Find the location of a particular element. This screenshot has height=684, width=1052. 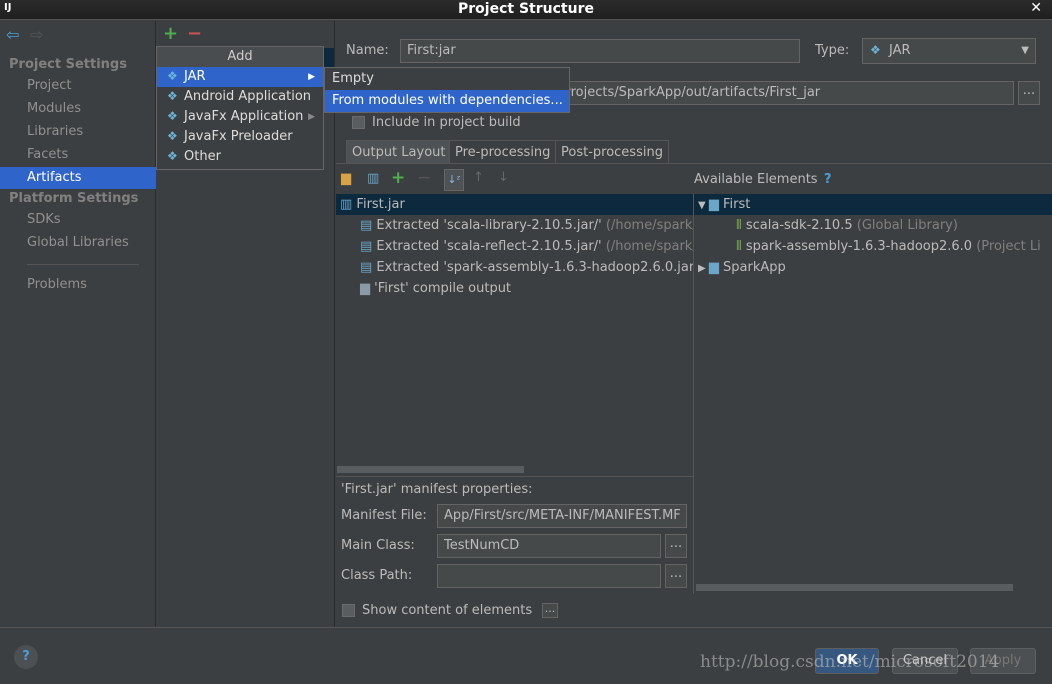

sidebar-item-project: Project is located at coordinates (78, 86).